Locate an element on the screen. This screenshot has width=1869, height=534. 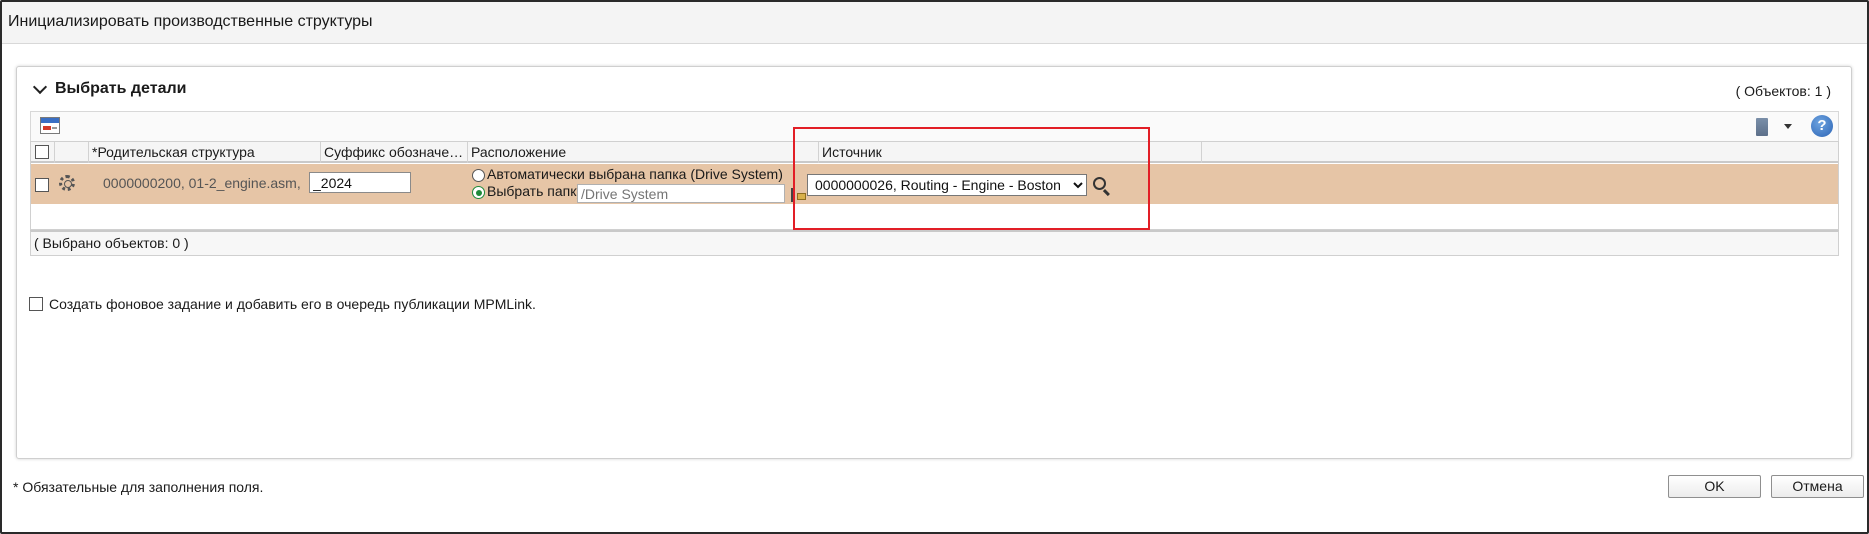
row-checkbox is located at coordinates (42, 185).